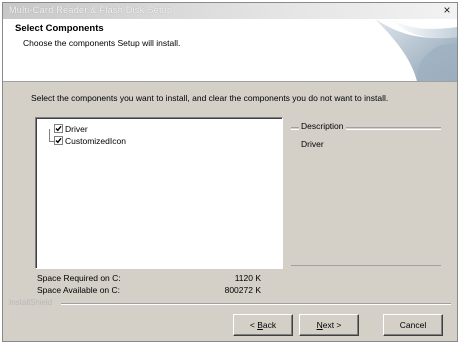  What do you see at coordinates (447, 10) in the screenshot?
I see `close-icon: ×` at bounding box center [447, 10].